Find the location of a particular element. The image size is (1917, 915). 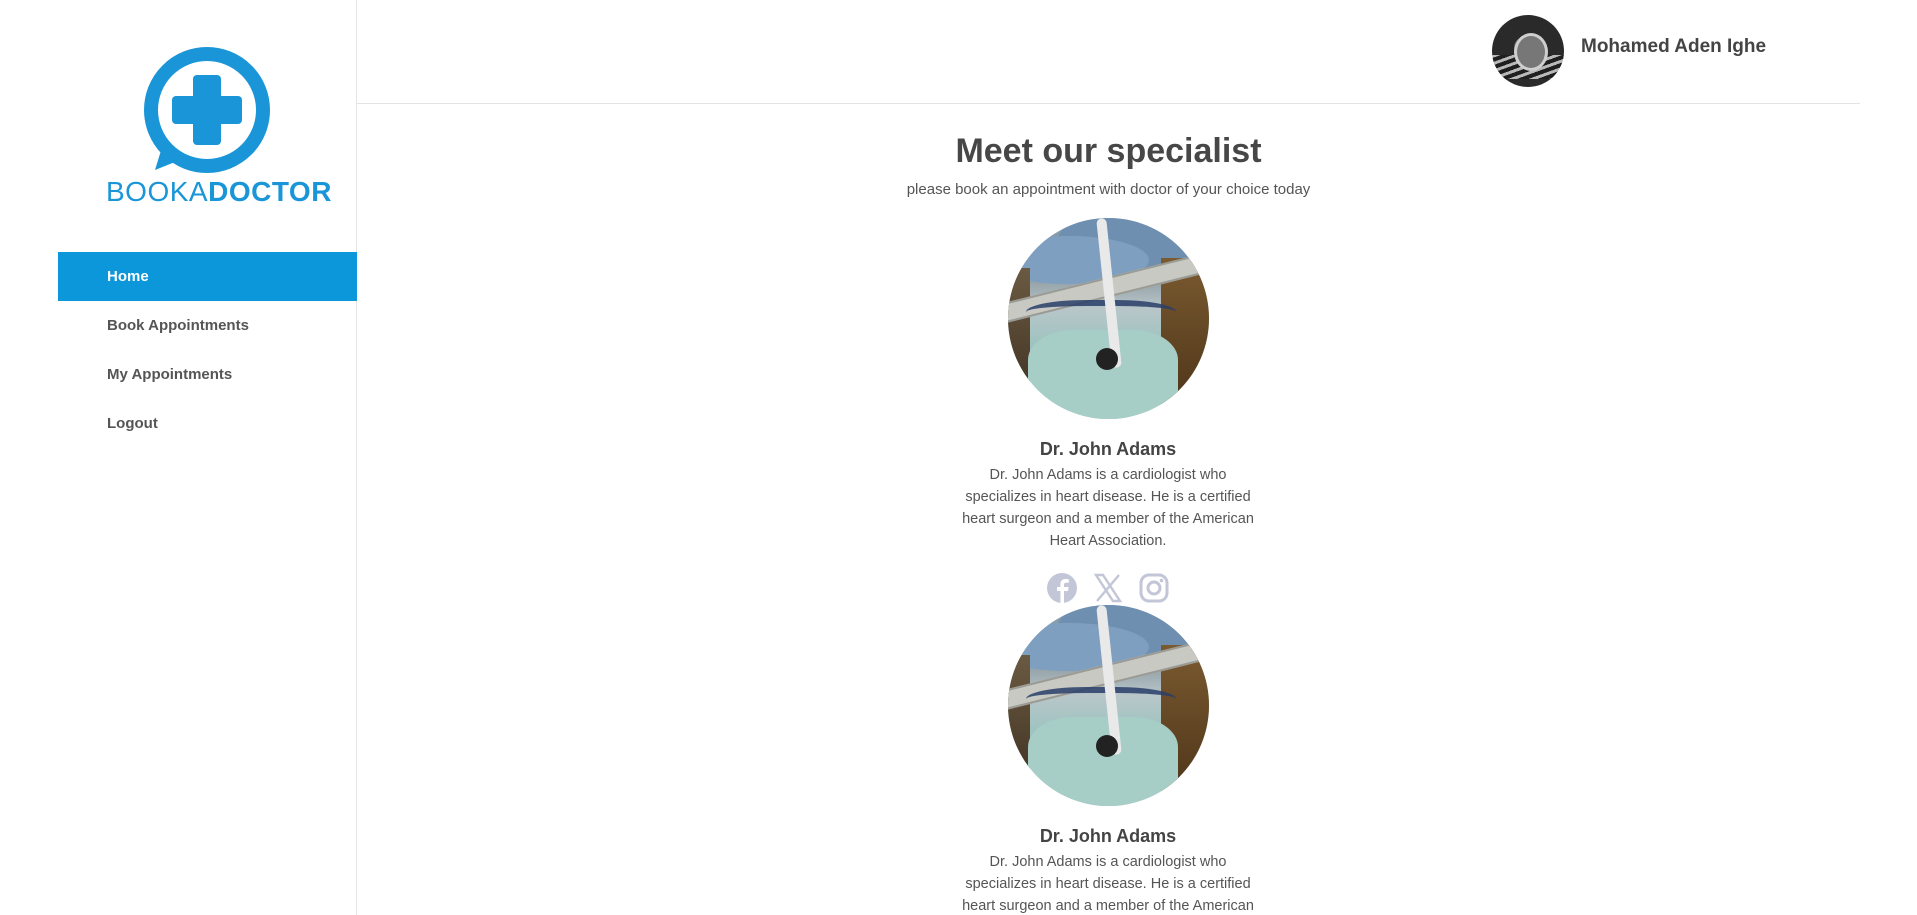

instagram-icon is located at coordinates (1154, 588).